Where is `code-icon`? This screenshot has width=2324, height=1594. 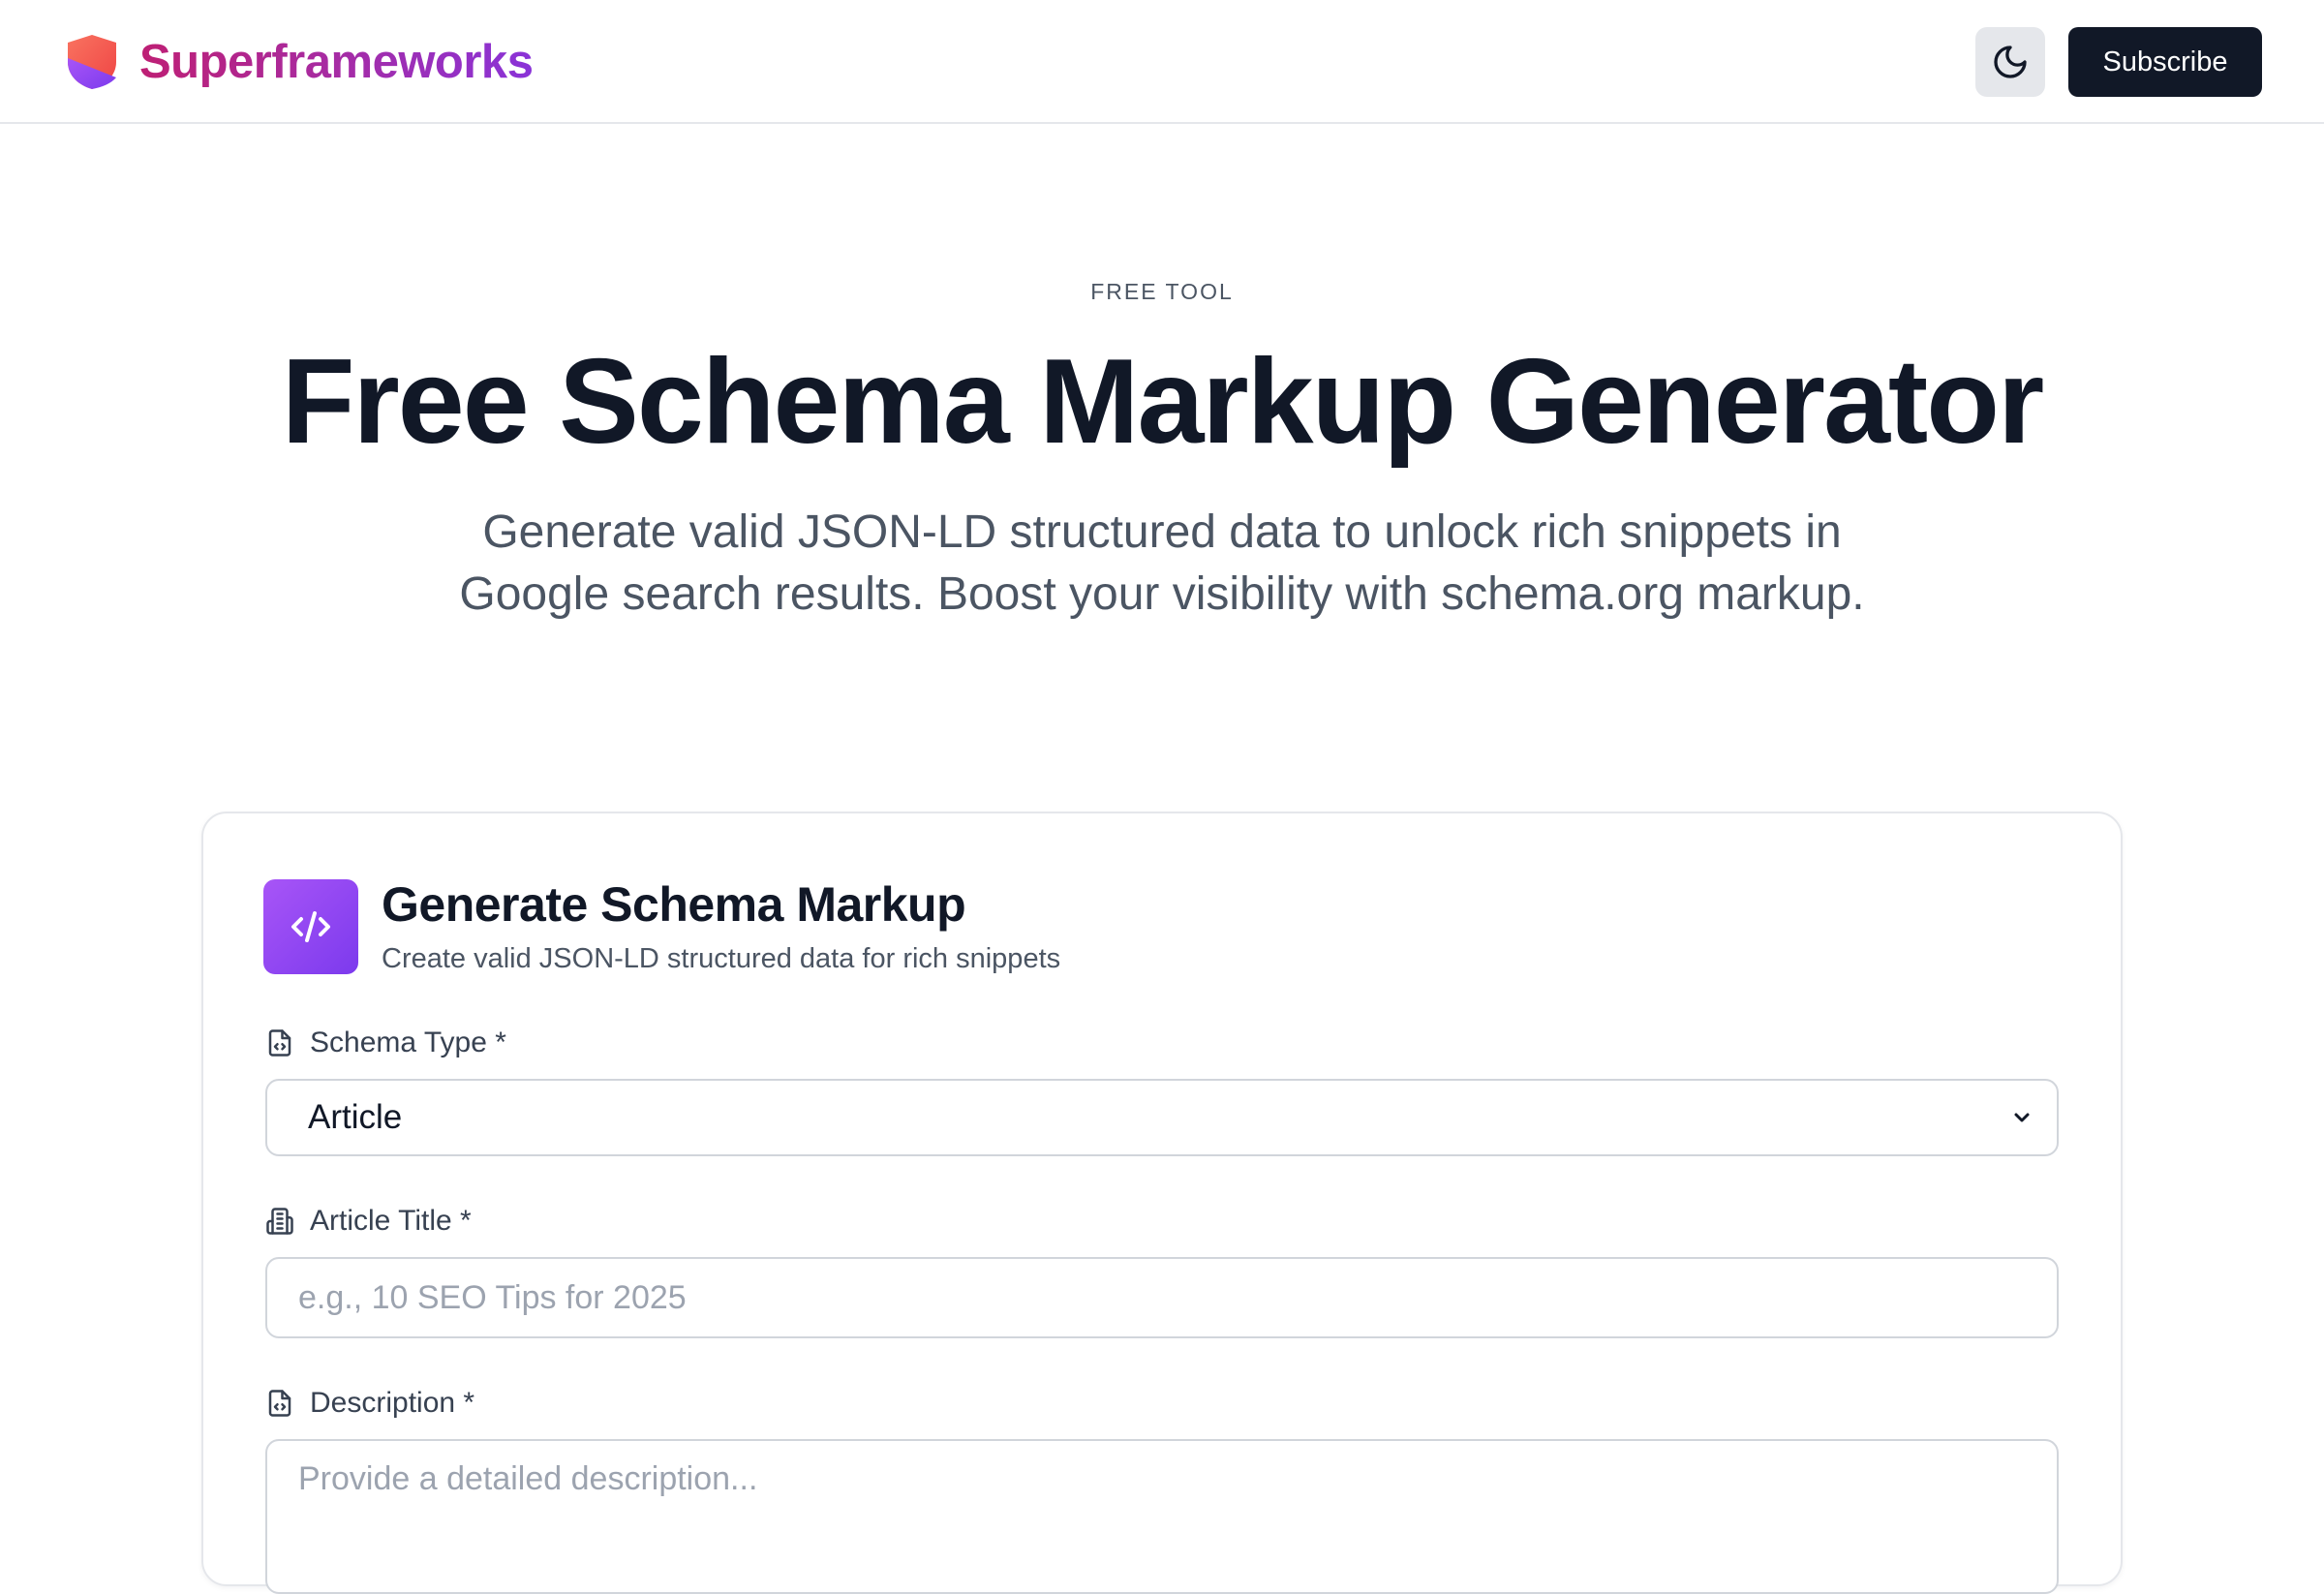
code-icon is located at coordinates (311, 926).